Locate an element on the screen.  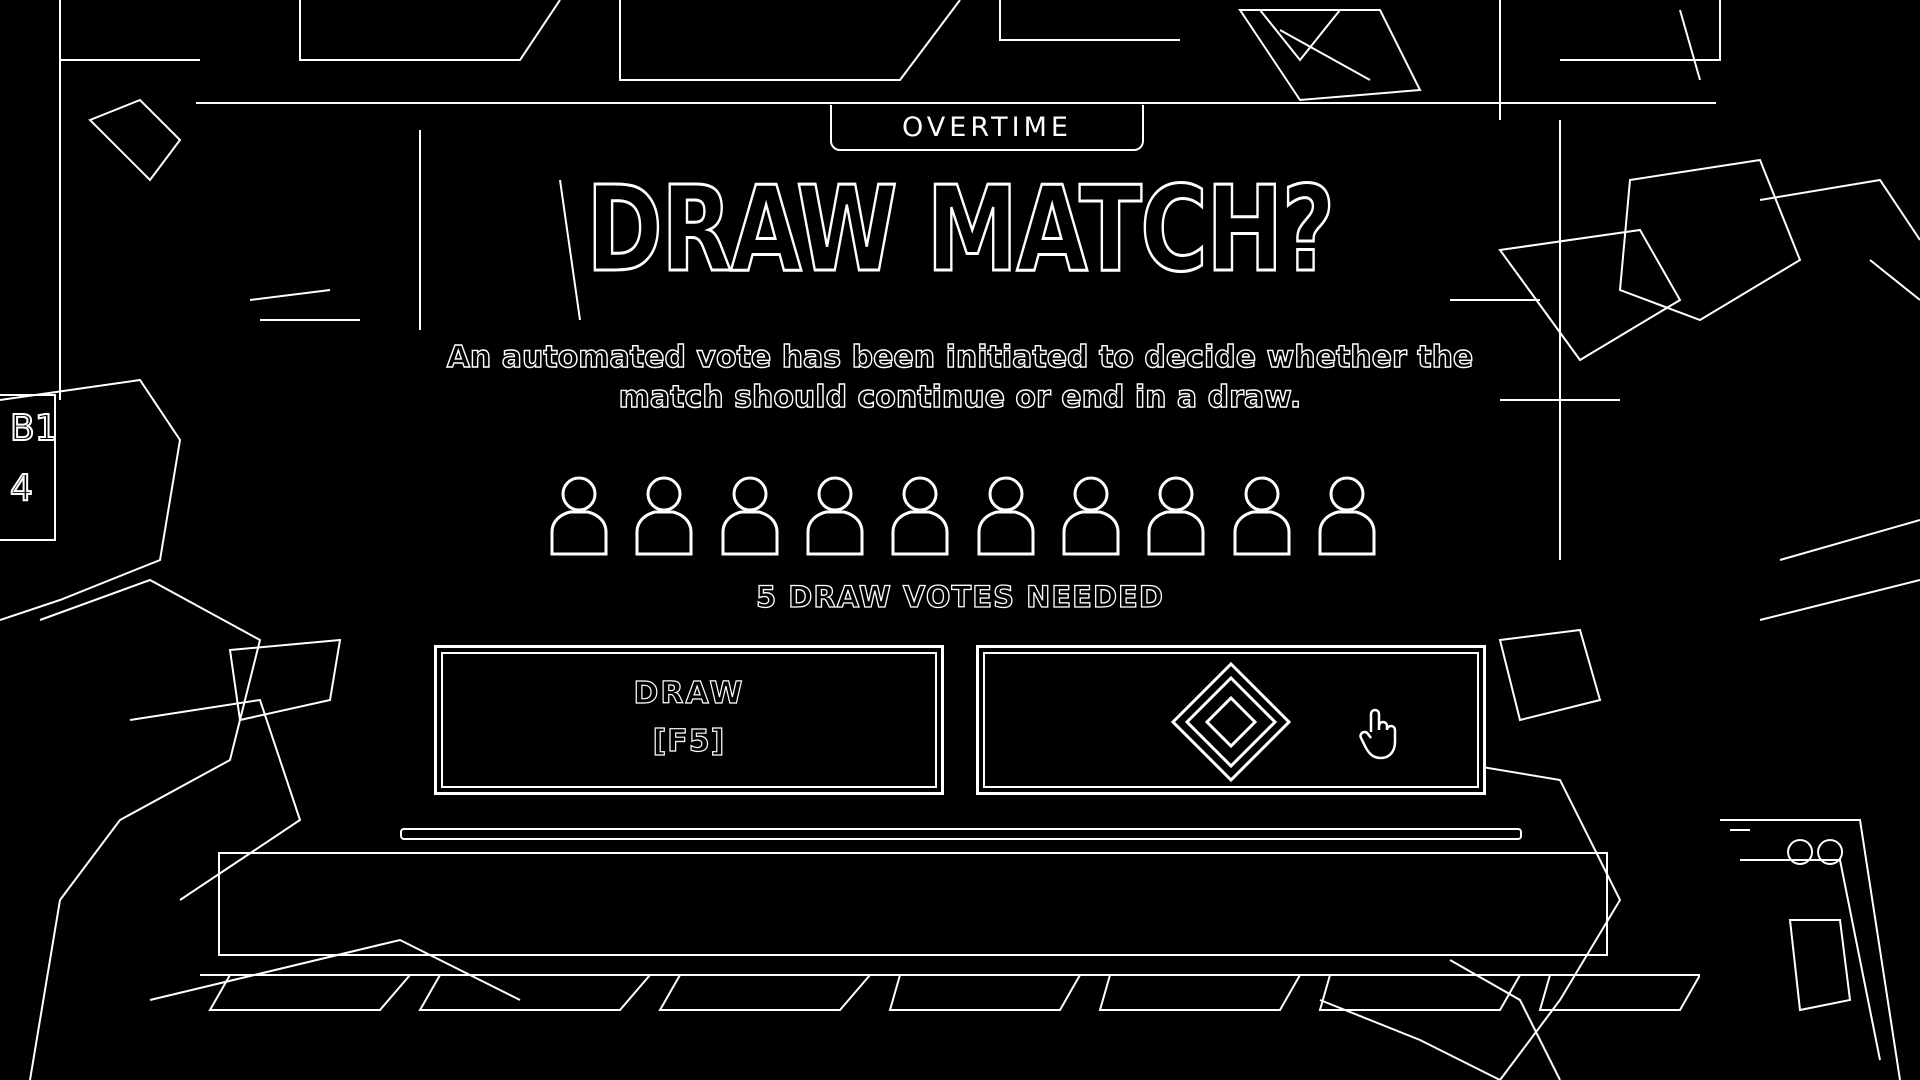
draw-button-label: DRAW is located at coordinates (689, 693).